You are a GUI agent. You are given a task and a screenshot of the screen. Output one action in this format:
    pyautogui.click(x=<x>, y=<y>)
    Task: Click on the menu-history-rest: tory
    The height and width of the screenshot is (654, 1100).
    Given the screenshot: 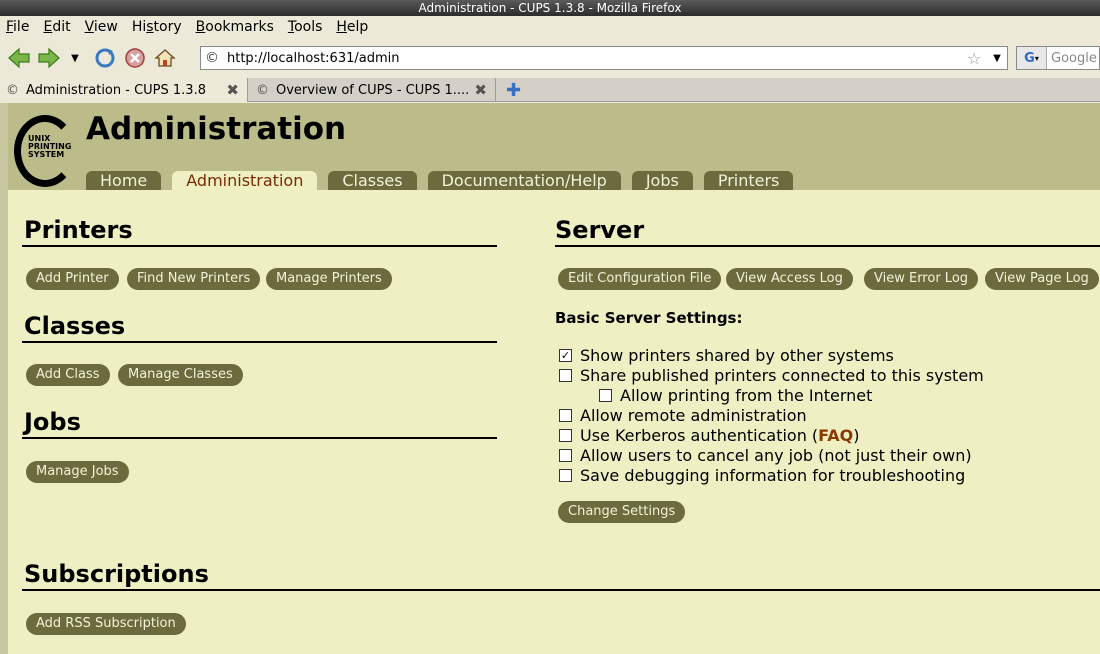 What is the action you would take?
    pyautogui.click(x=167, y=27)
    